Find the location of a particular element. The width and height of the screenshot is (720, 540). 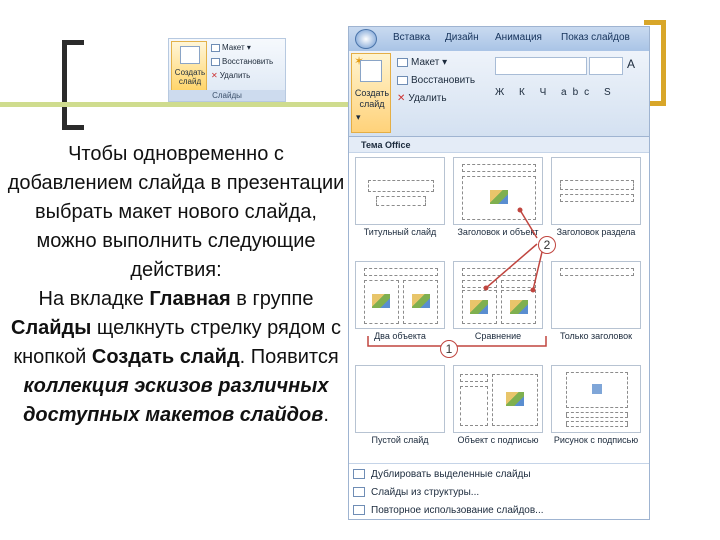

menu-duplicate-slides: Дублировать выделенные слайды is located at coordinates (442, 475).